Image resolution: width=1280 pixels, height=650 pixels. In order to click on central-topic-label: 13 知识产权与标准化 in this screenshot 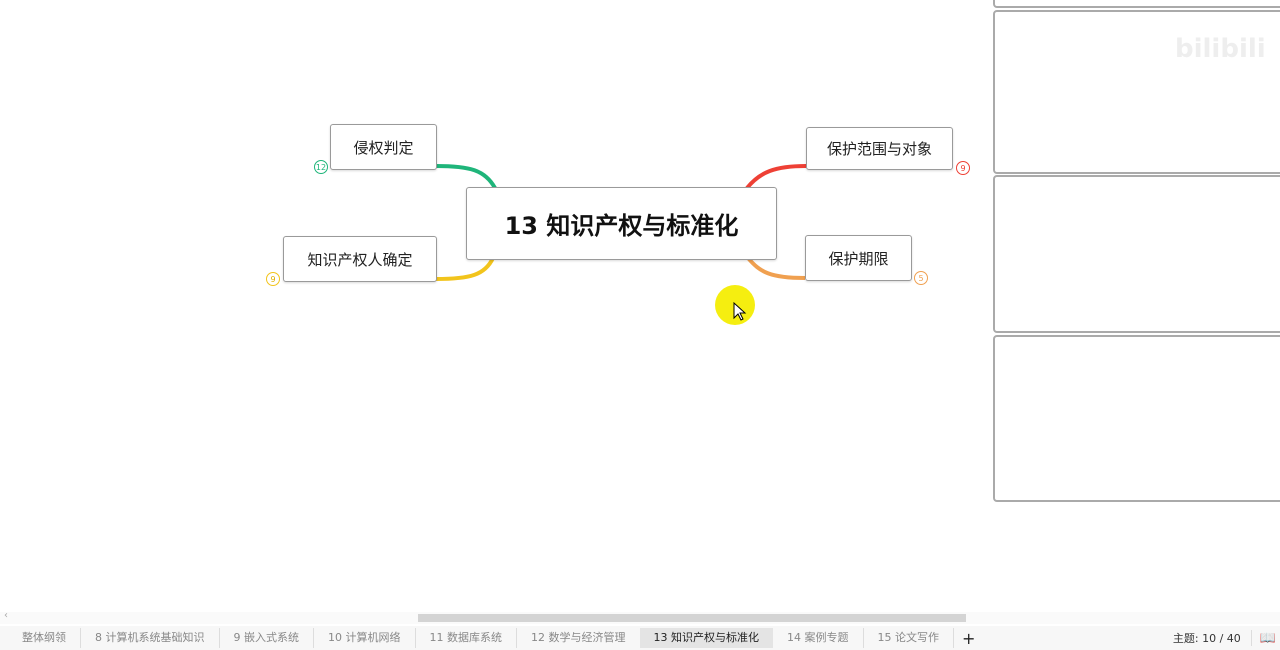, I will do `click(621, 226)`.